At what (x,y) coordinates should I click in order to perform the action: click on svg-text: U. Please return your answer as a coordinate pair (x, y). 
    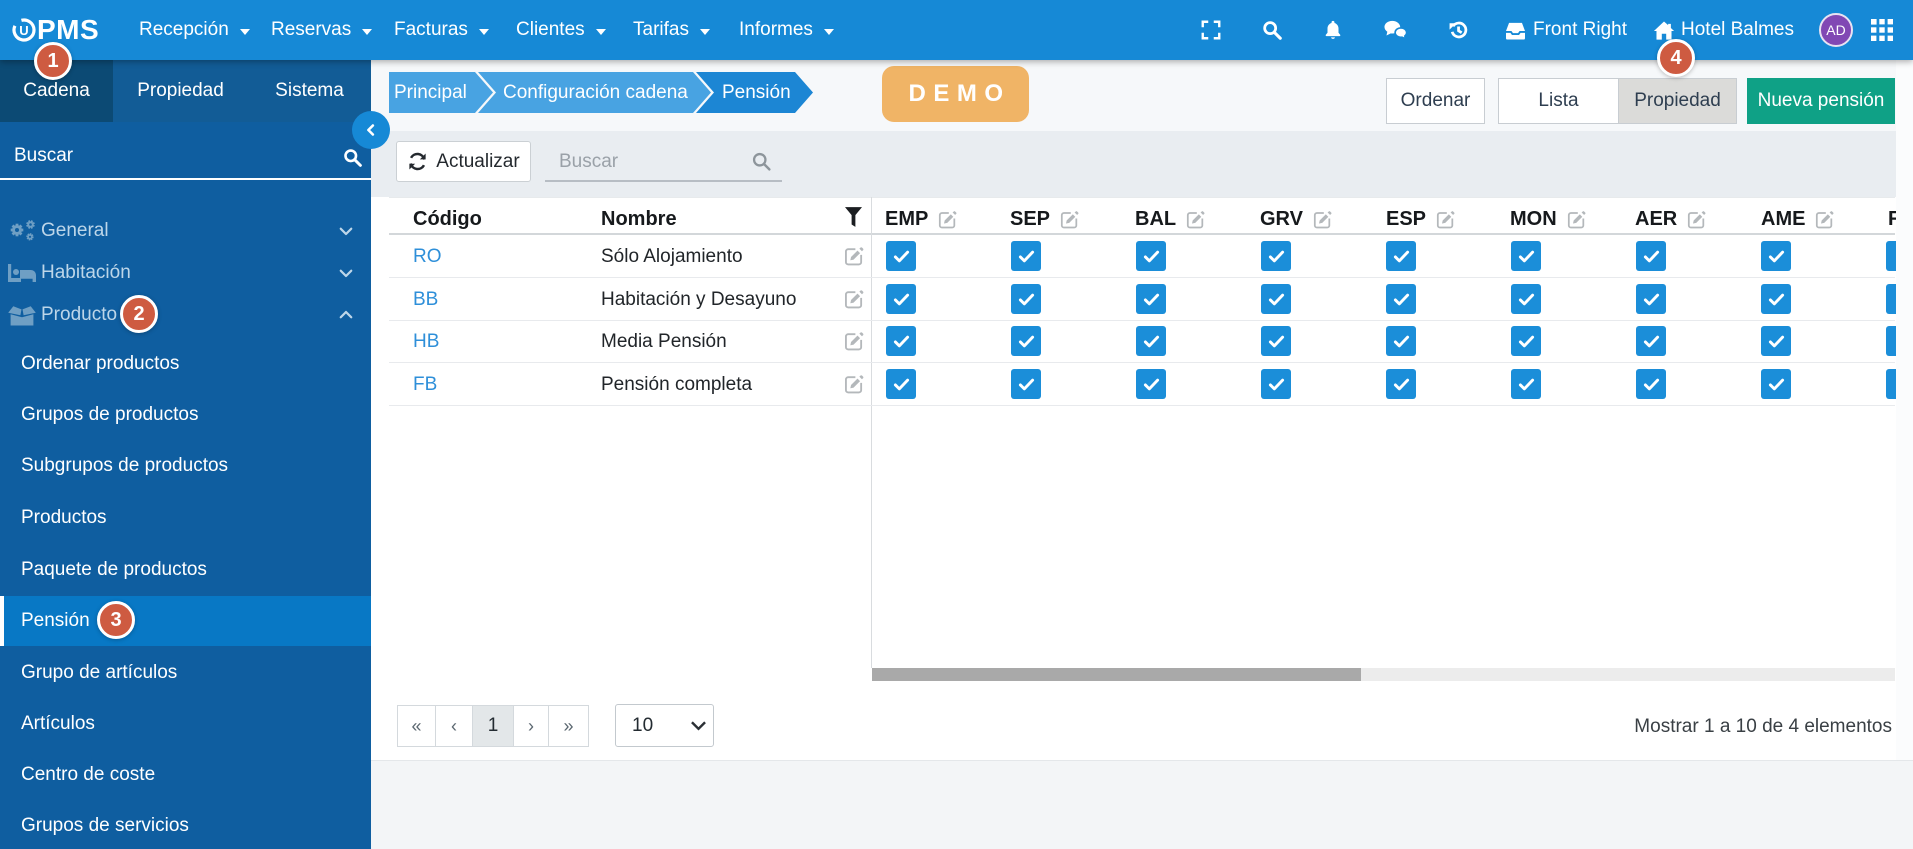
    Looking at the image, I should click on (23, 30).